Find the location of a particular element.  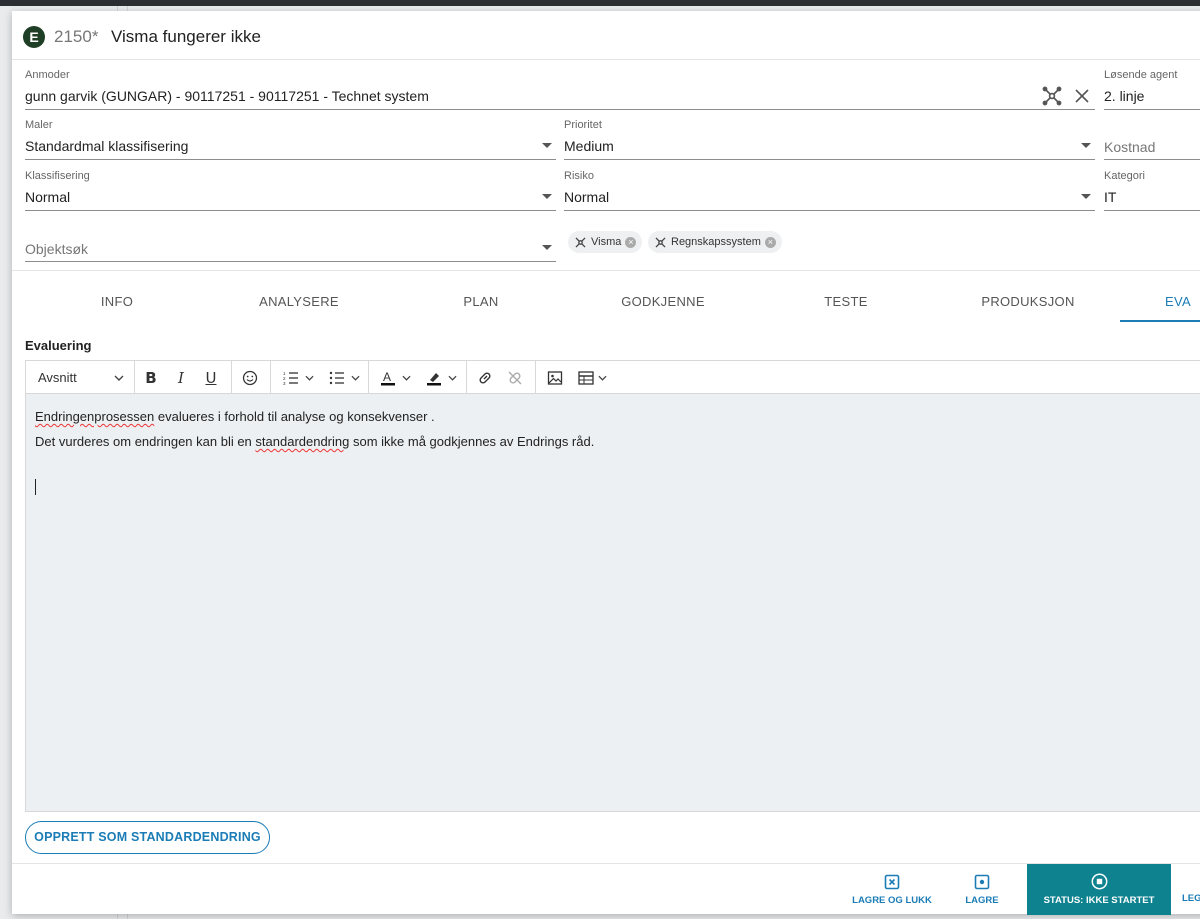

chip-label: Visma is located at coordinates (606, 242).